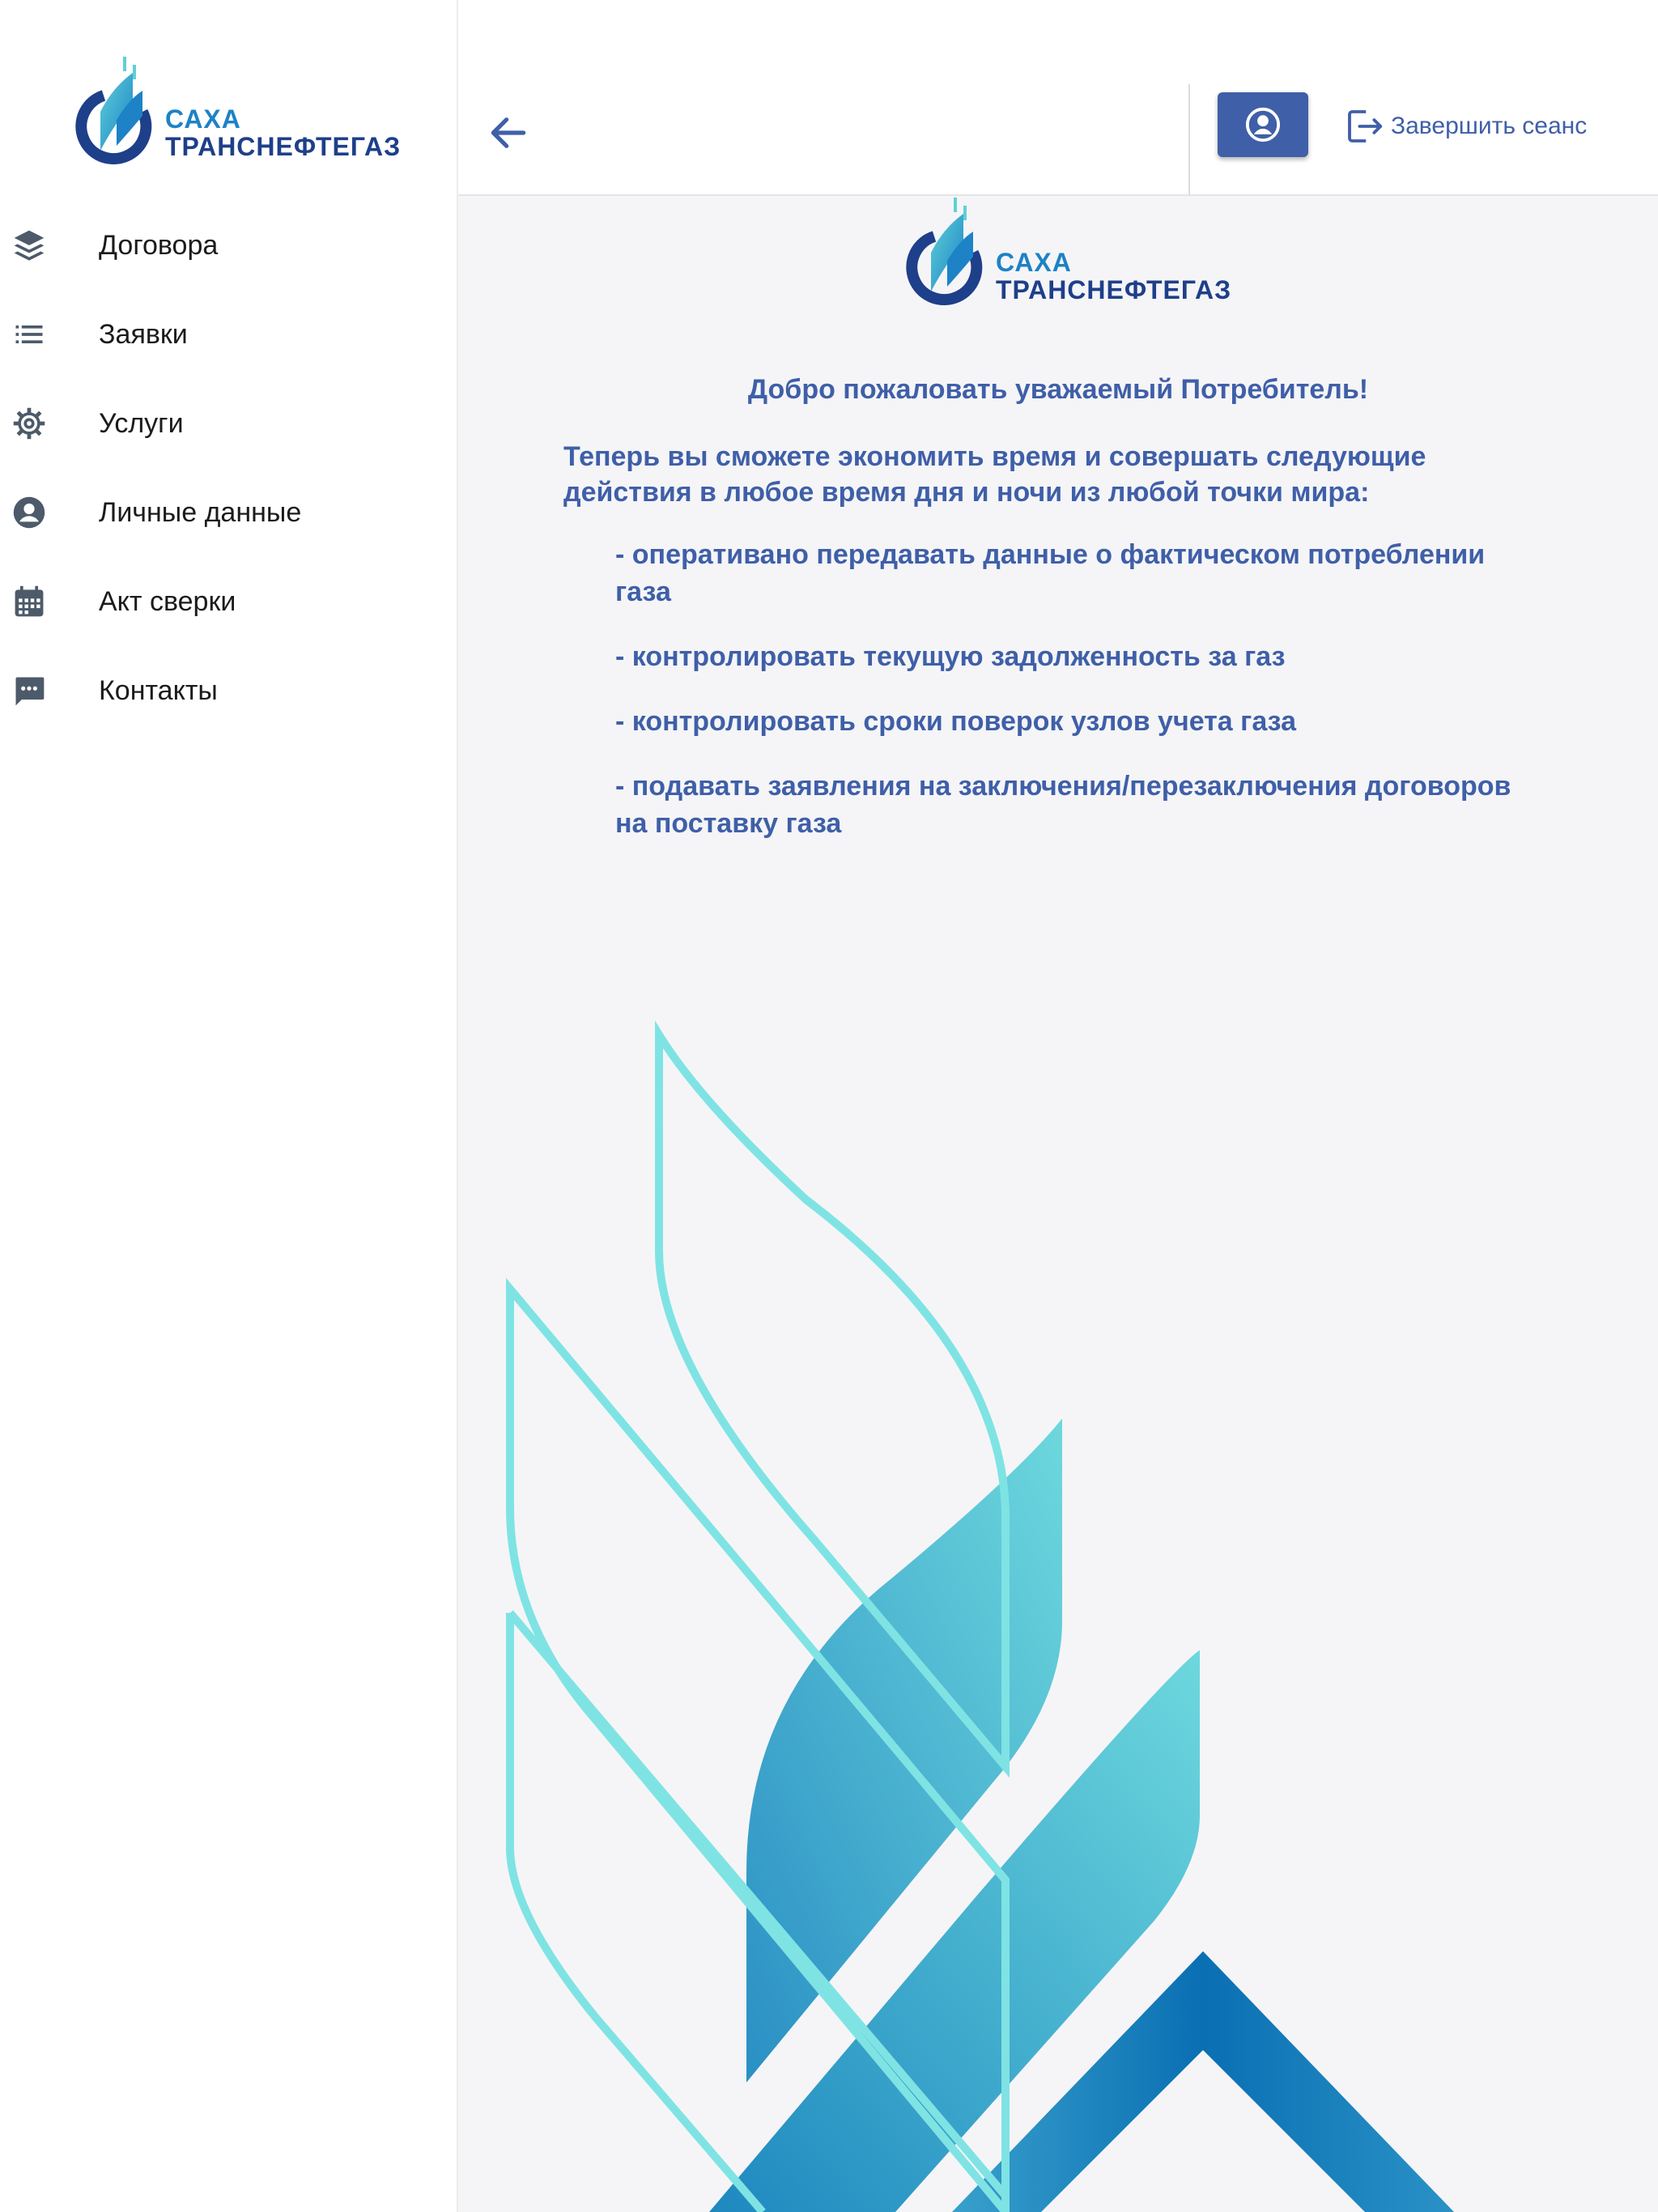  I want to click on list-icon, so click(29, 335).